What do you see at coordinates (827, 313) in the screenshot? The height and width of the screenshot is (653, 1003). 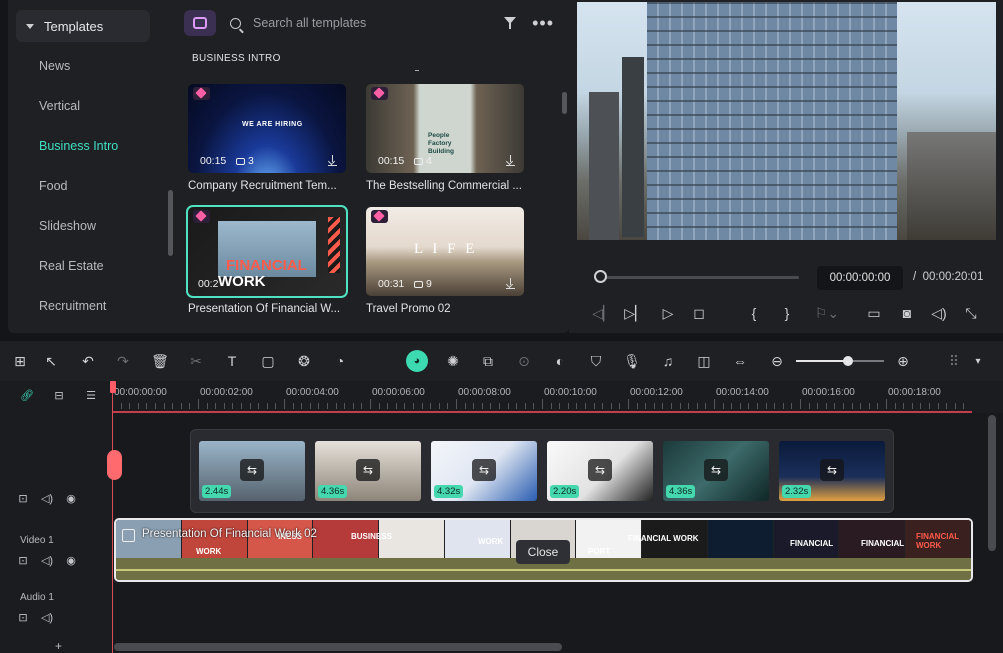 I see `marker-dropdown-icon: ⚐⌄` at bounding box center [827, 313].